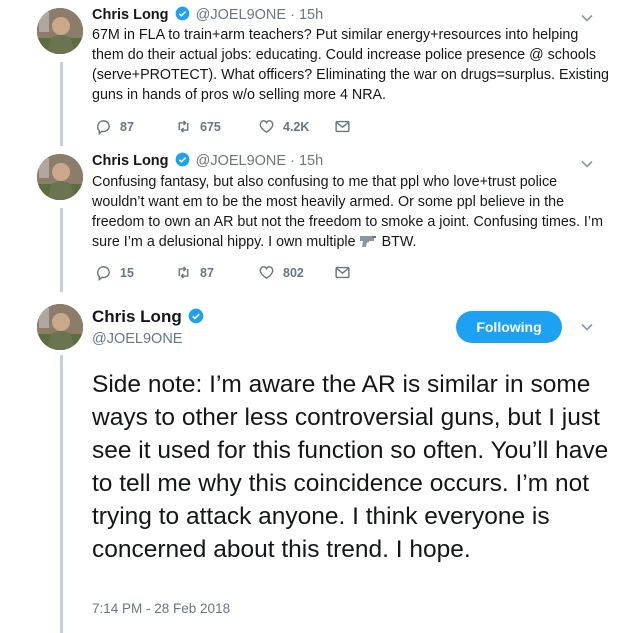 The image size is (636, 633). What do you see at coordinates (399, 242) in the screenshot?
I see `tweet-text-part: BTW.` at bounding box center [399, 242].